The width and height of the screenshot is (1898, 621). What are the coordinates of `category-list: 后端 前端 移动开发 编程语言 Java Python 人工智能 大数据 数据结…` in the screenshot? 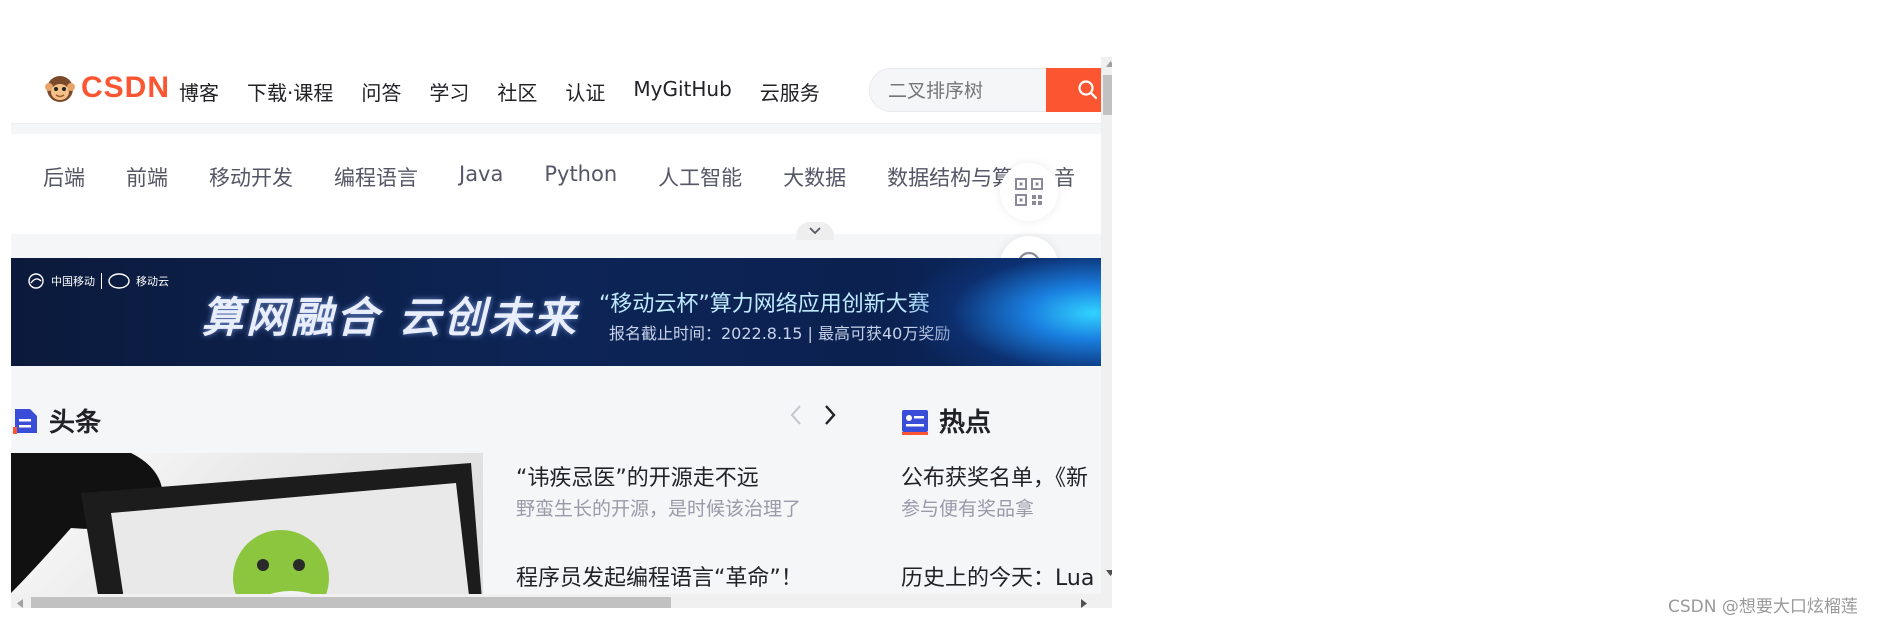 It's located at (577, 177).